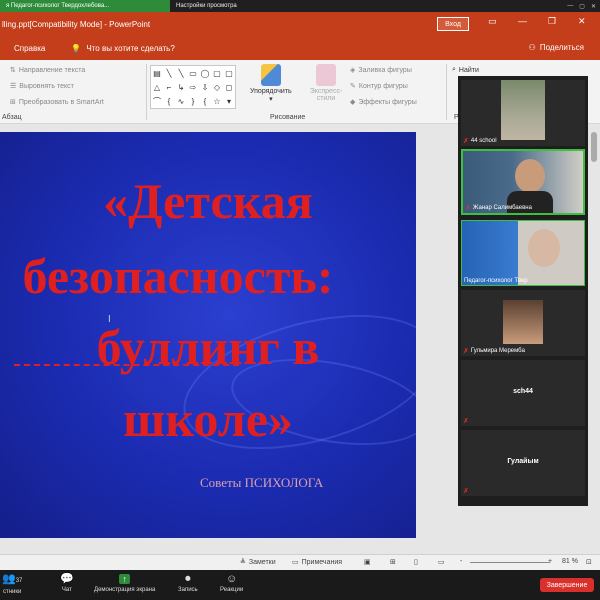  What do you see at coordinates (208, 201) in the screenshot?
I see `slide-title-line-1: «Детская` at bounding box center [208, 201].